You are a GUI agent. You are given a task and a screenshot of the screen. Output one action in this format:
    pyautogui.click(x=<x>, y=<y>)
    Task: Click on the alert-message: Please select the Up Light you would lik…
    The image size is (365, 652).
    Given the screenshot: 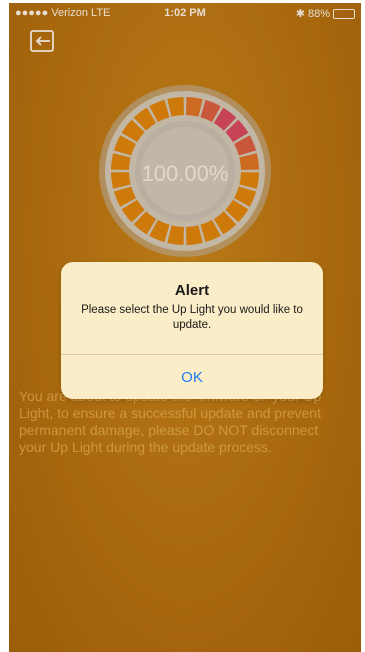 What is the action you would take?
    pyautogui.click(x=192, y=317)
    